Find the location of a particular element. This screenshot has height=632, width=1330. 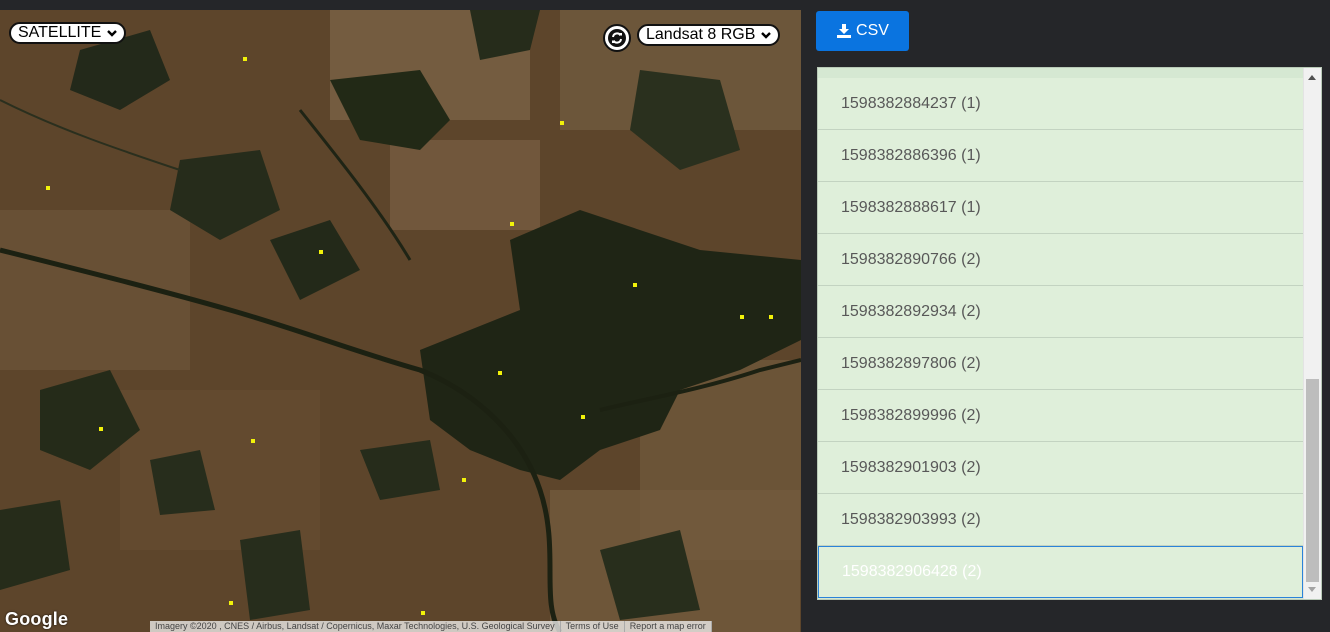

list-item: 1598382899996 (2) is located at coordinates (1060, 416).